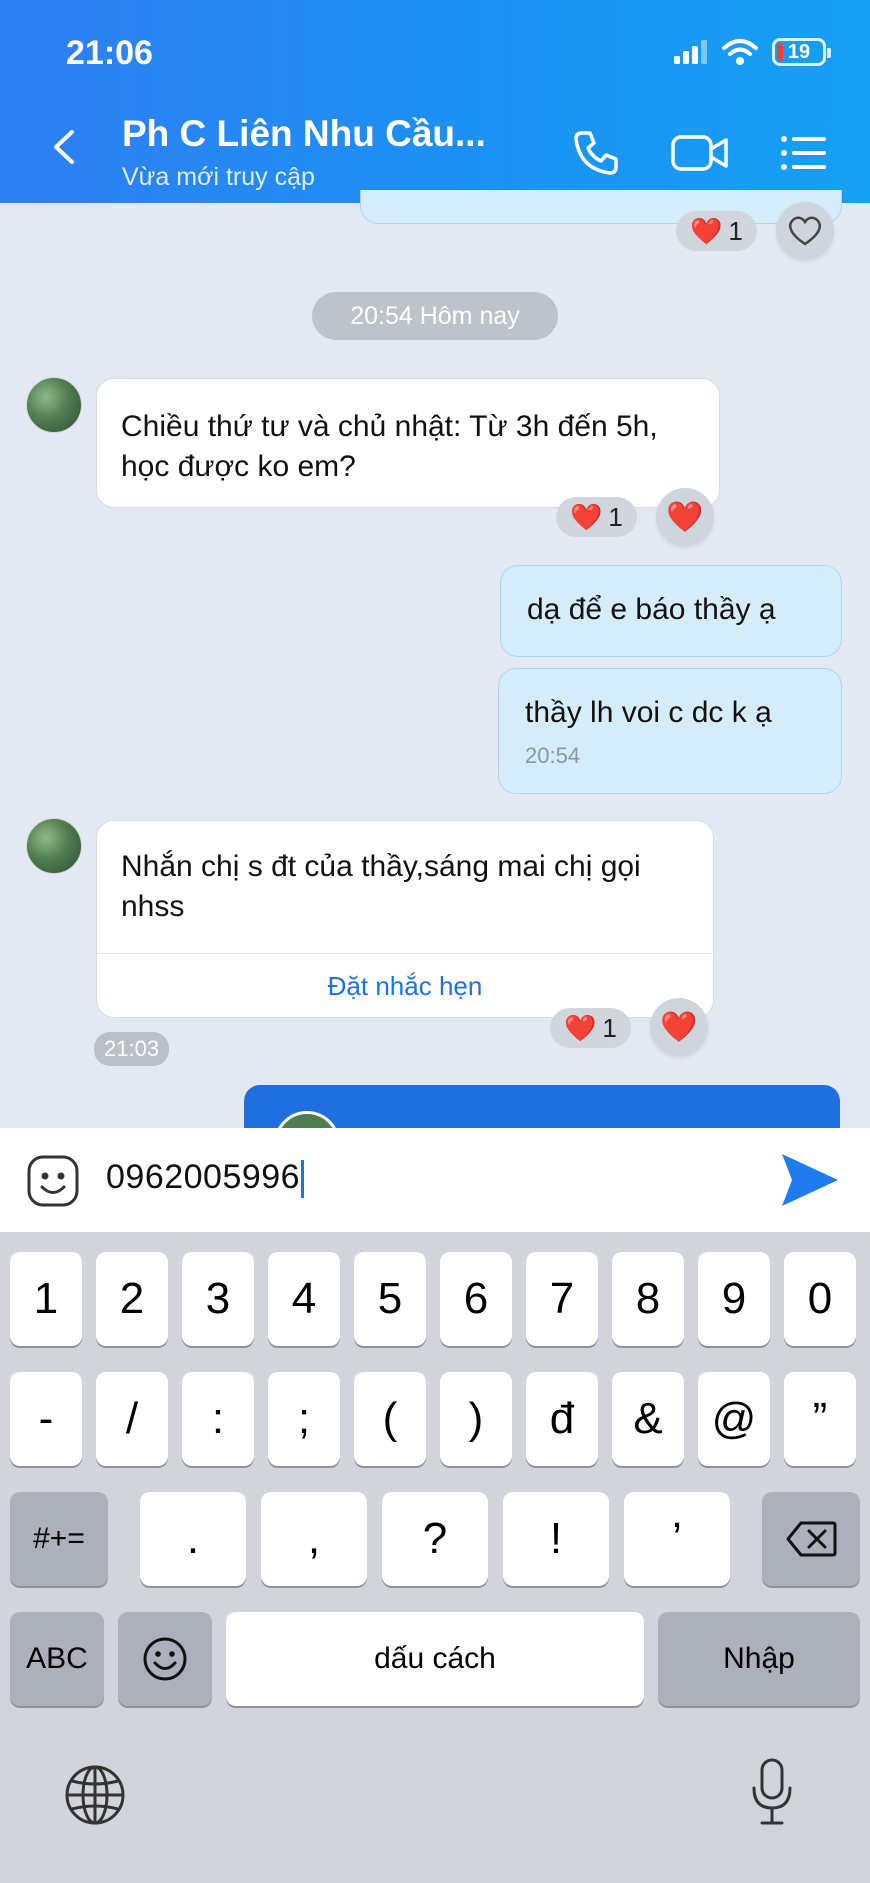 The height and width of the screenshot is (1883, 870). I want to click on emoji-key, so click(165, 1659).